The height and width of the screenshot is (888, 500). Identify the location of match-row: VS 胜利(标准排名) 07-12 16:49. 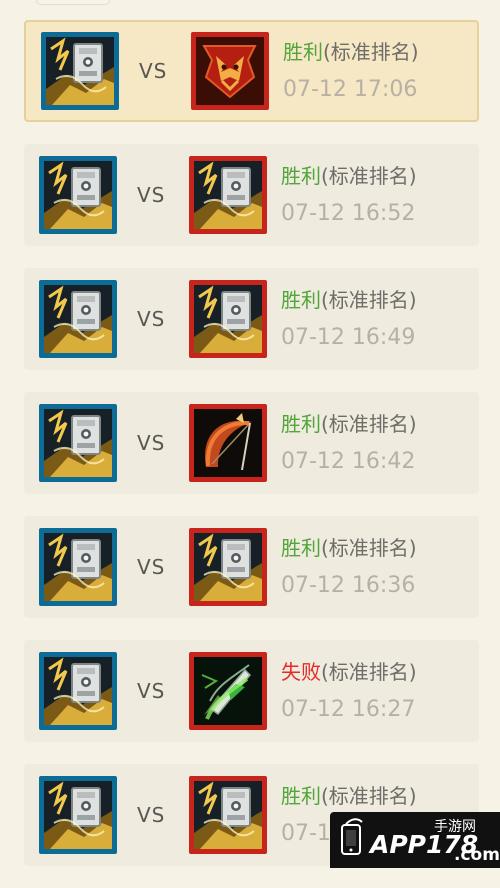
(251, 319).